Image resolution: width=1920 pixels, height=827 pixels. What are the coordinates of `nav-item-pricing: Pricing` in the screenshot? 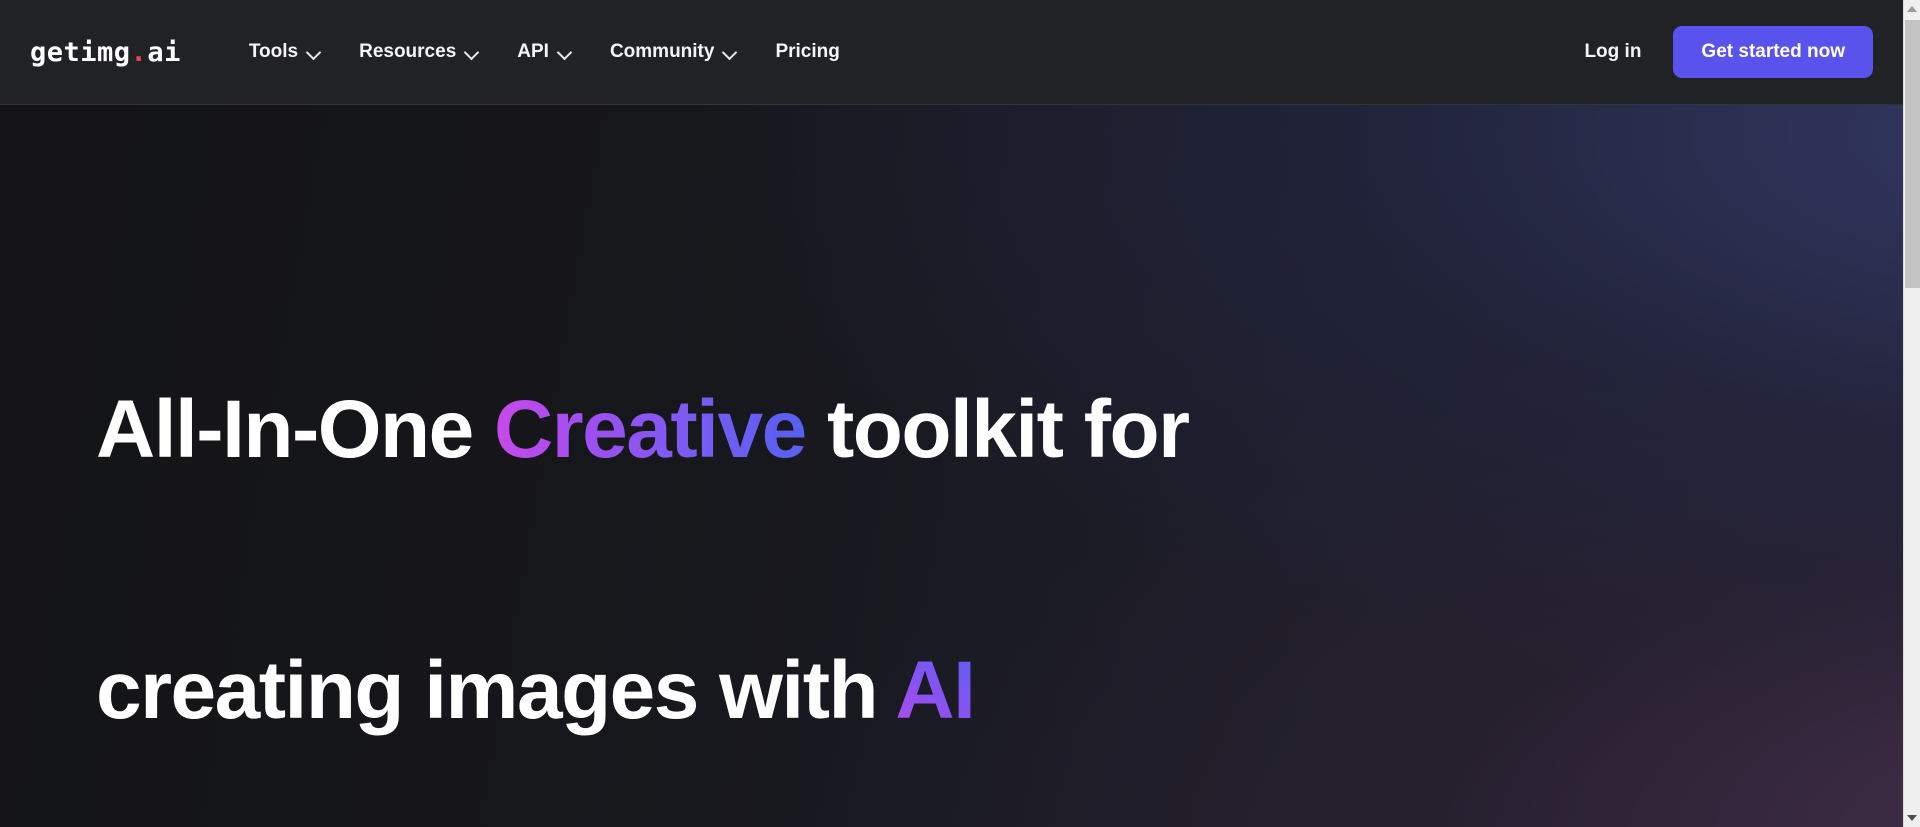 It's located at (807, 52).